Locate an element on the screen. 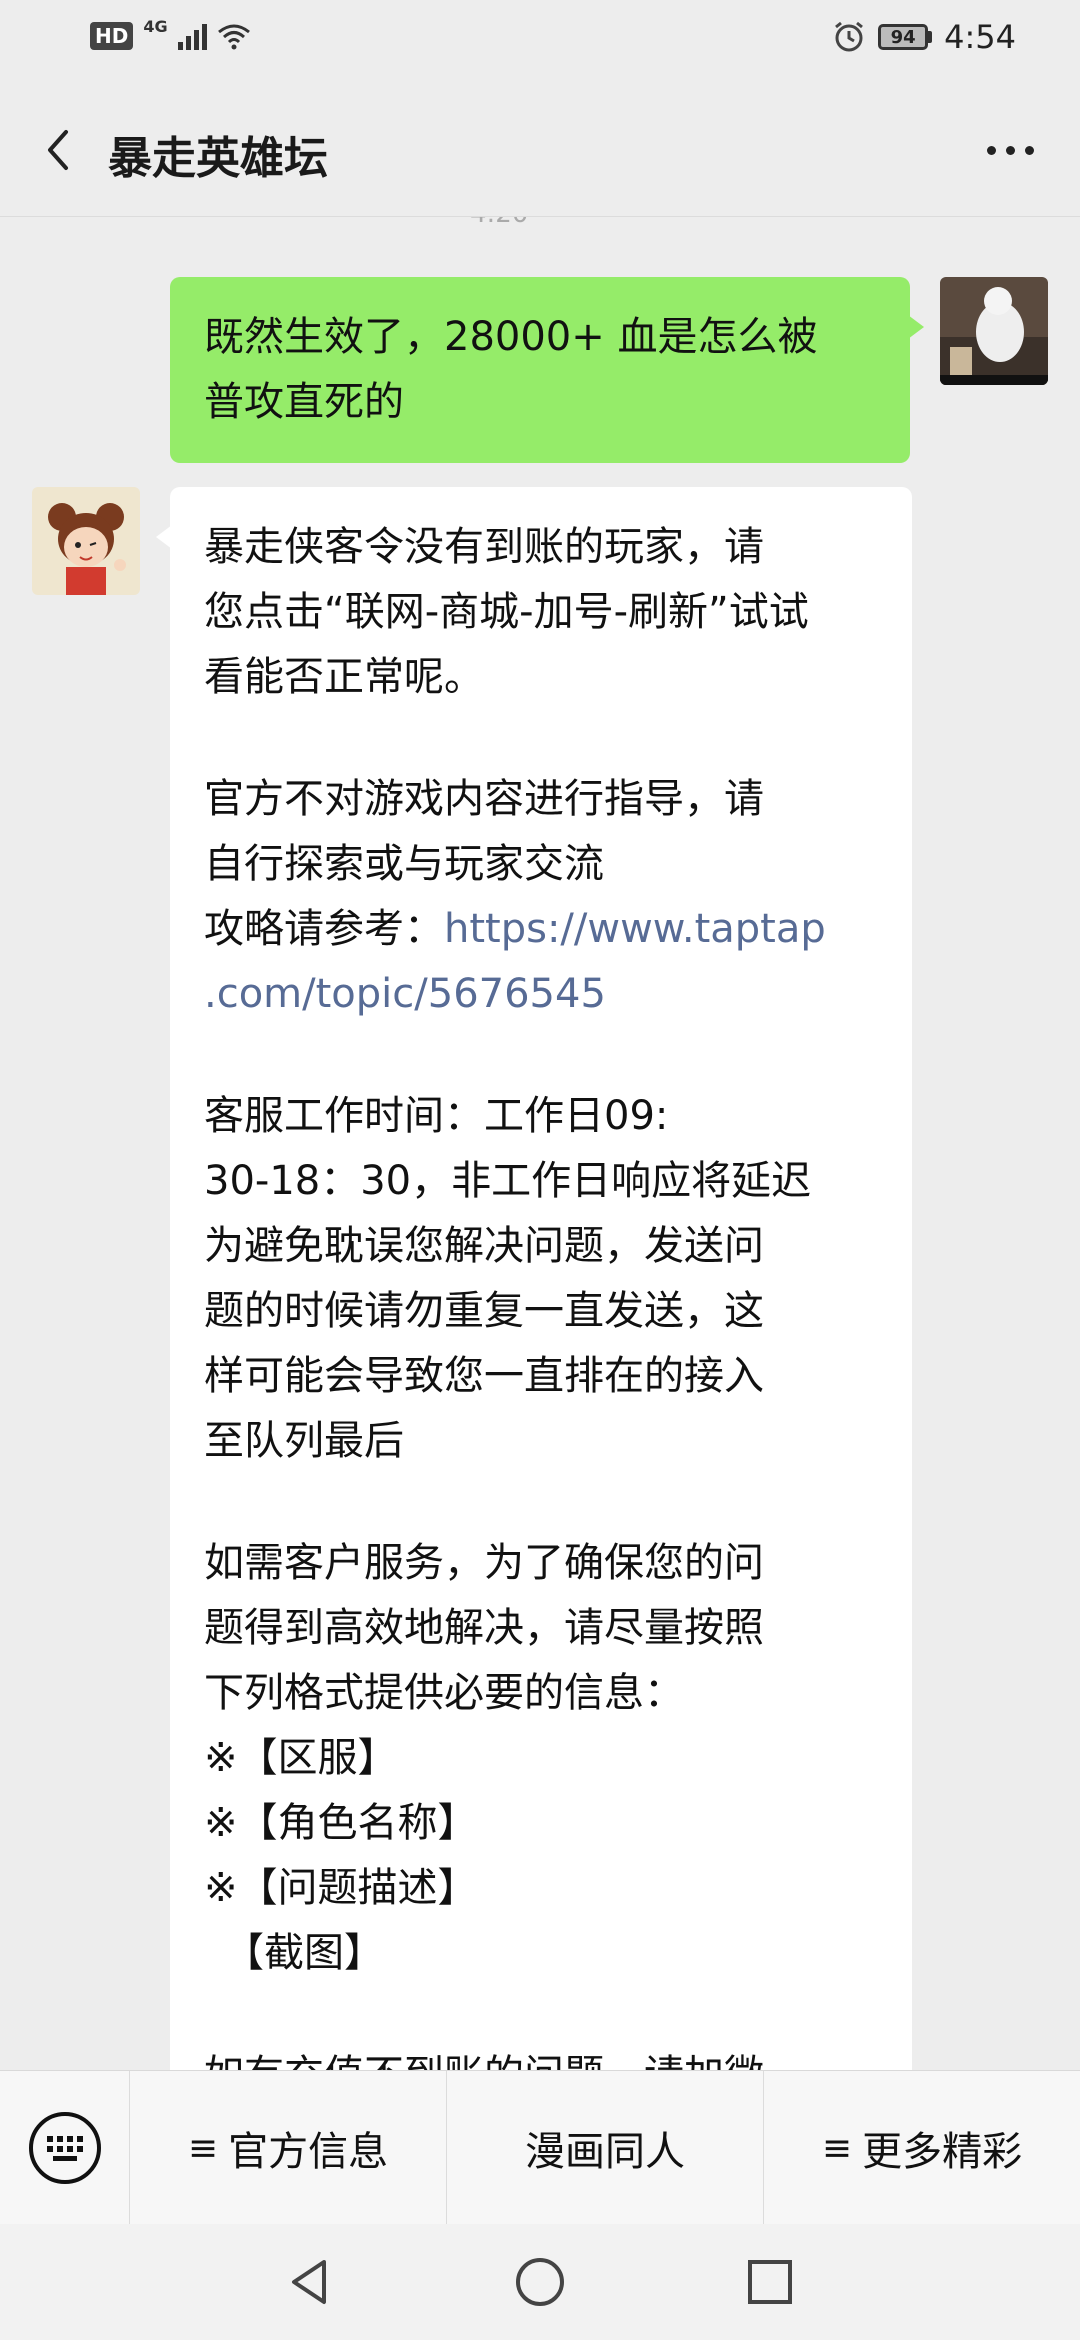  menu-official-info: ≡ 官方信息 is located at coordinates (288, 2148).